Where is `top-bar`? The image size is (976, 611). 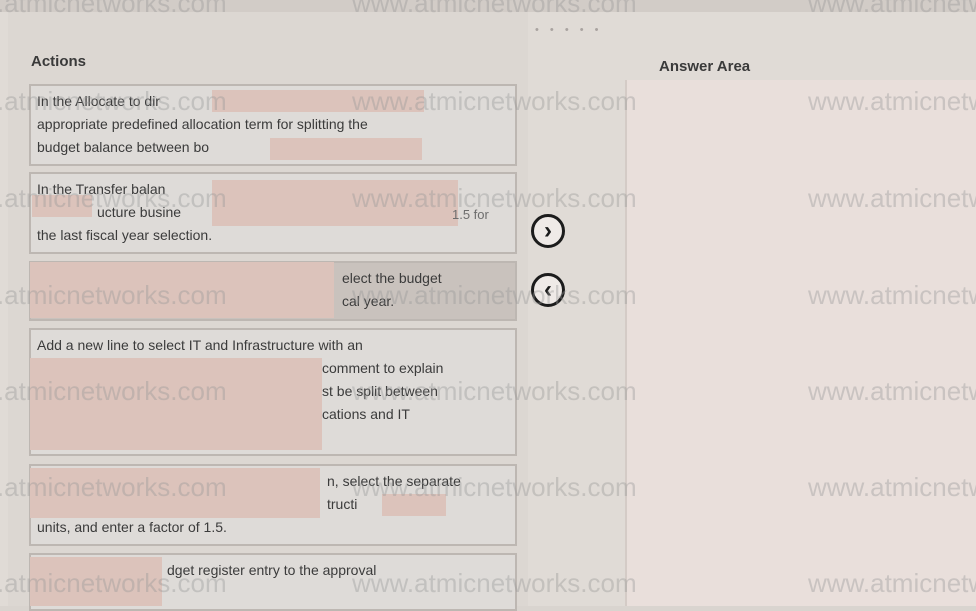
top-bar is located at coordinates (488, 6).